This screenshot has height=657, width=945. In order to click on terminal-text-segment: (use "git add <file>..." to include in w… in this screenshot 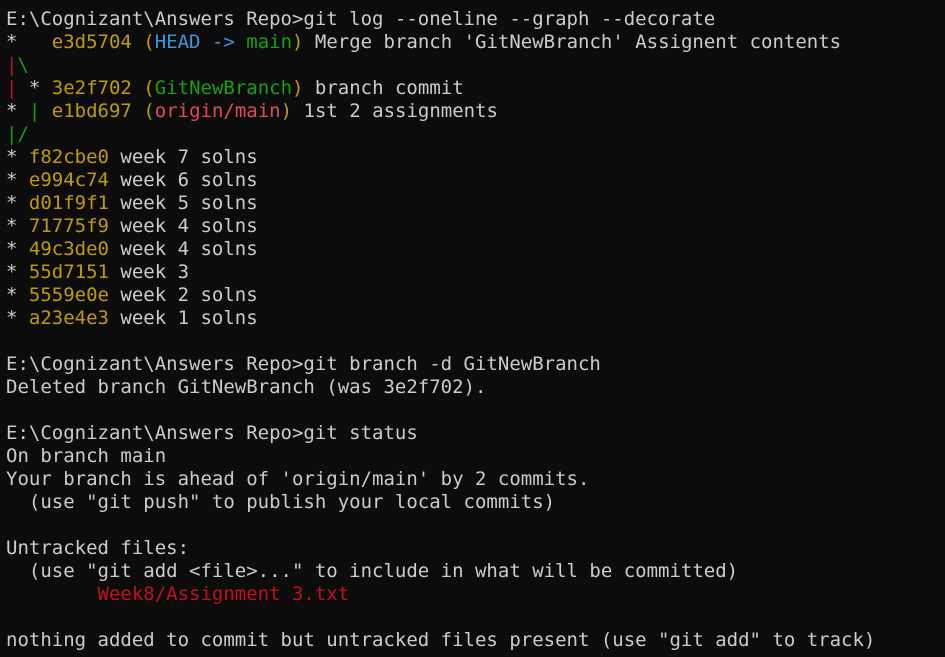, I will do `click(372, 571)`.